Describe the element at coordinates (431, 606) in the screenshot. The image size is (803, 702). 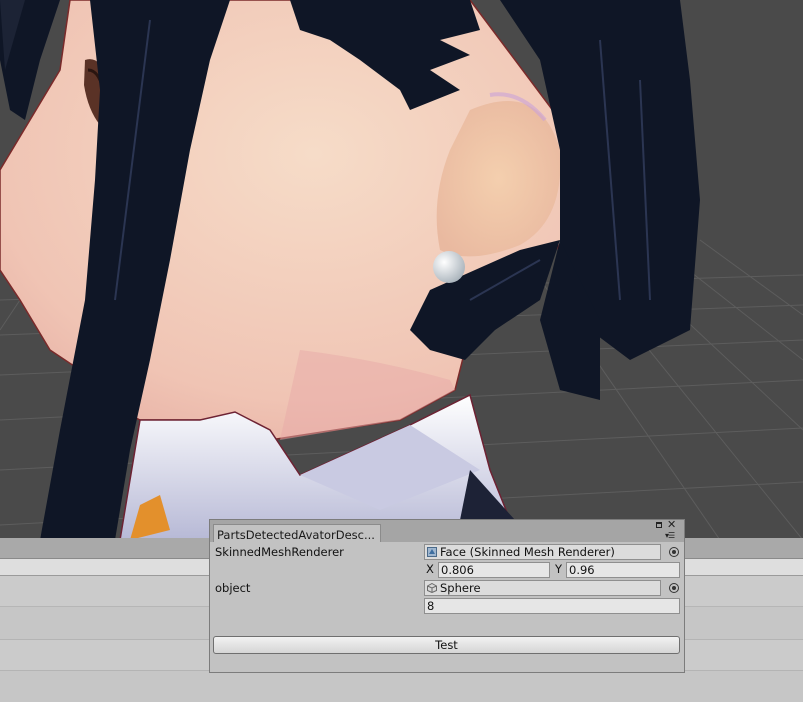
I see `number-value: 8` at that location.